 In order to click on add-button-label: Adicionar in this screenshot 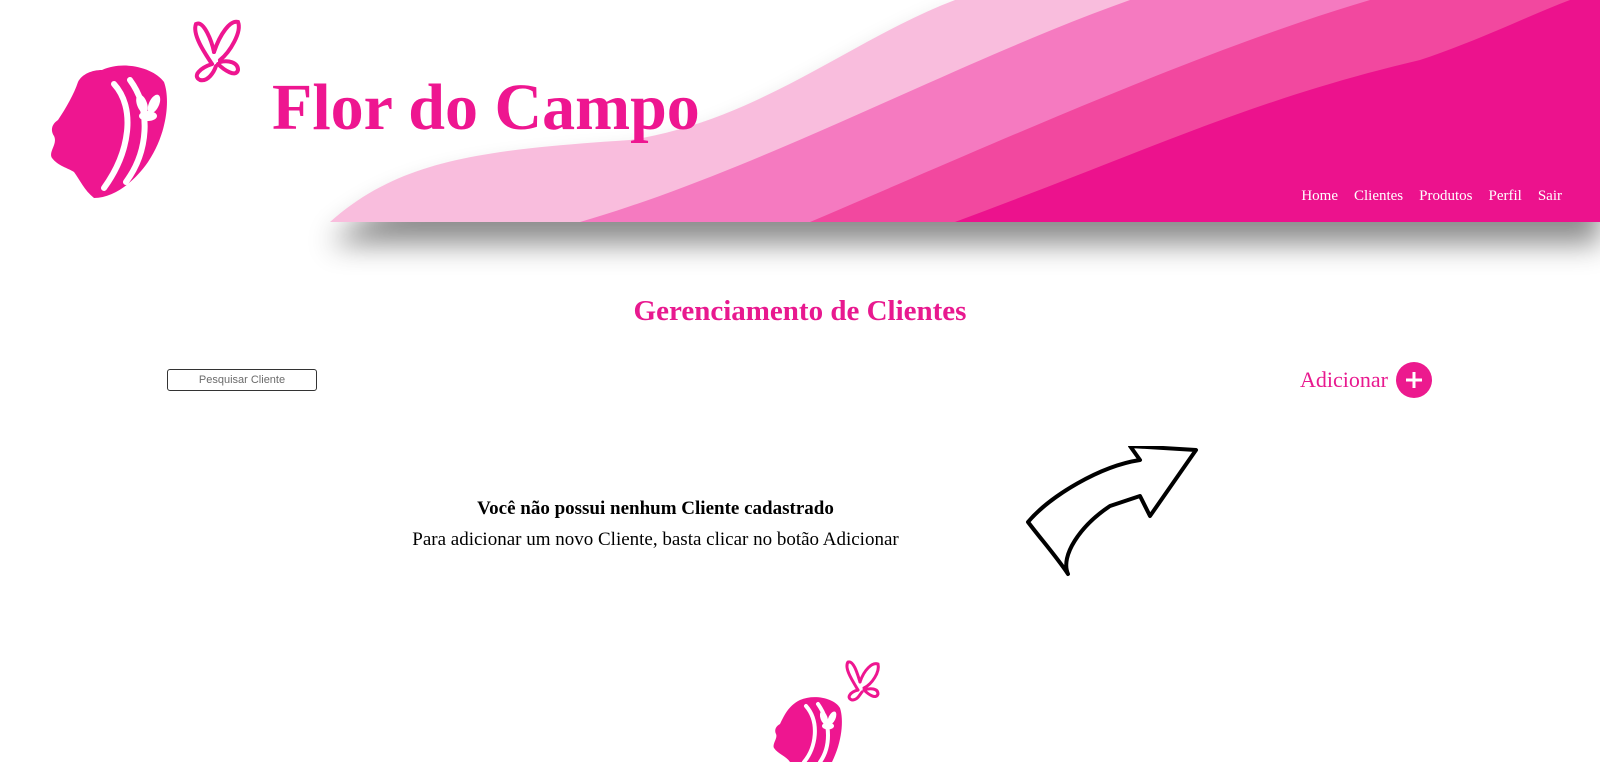, I will do `click(1344, 379)`.